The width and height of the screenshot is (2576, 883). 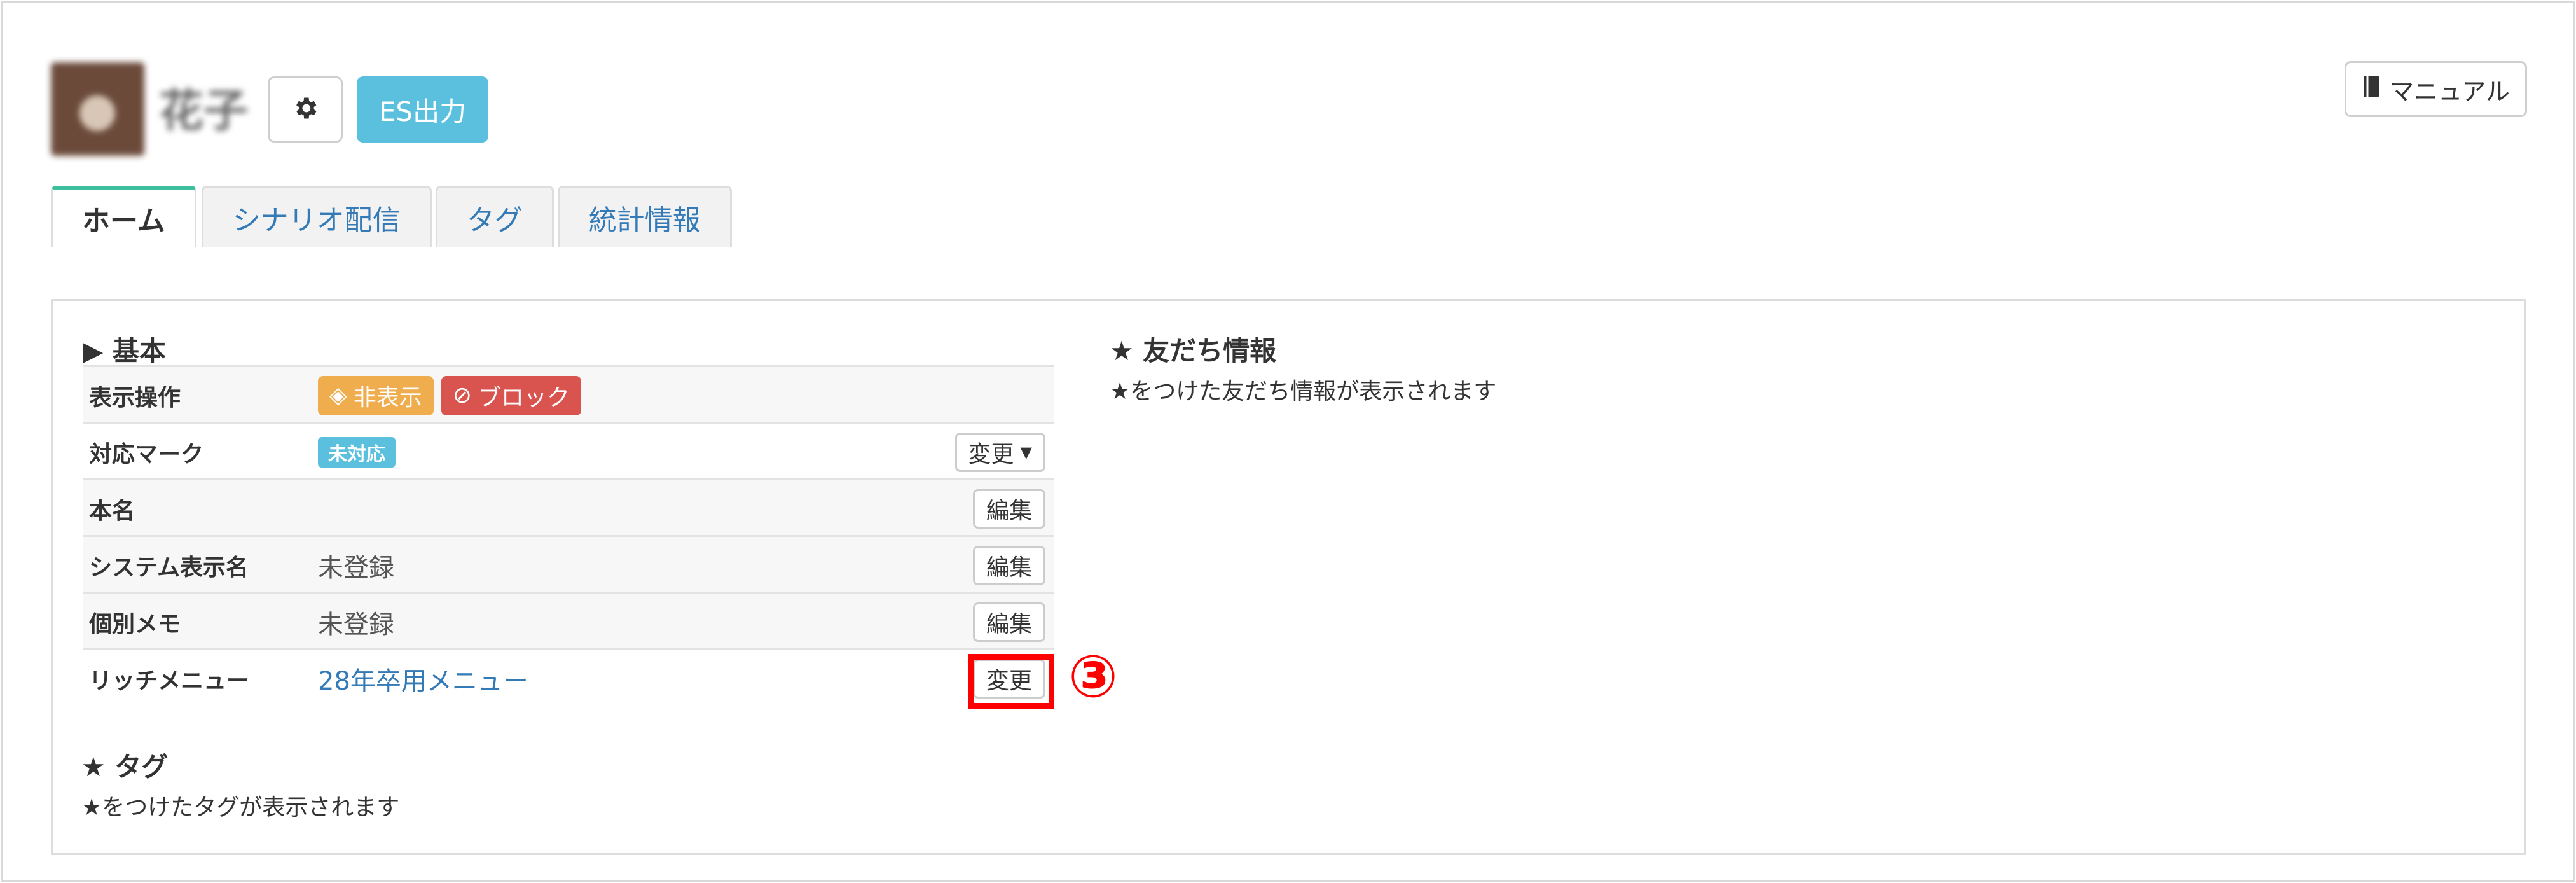 What do you see at coordinates (316, 216) in the screenshot?
I see `tab-scenario: シナリオ配信` at bounding box center [316, 216].